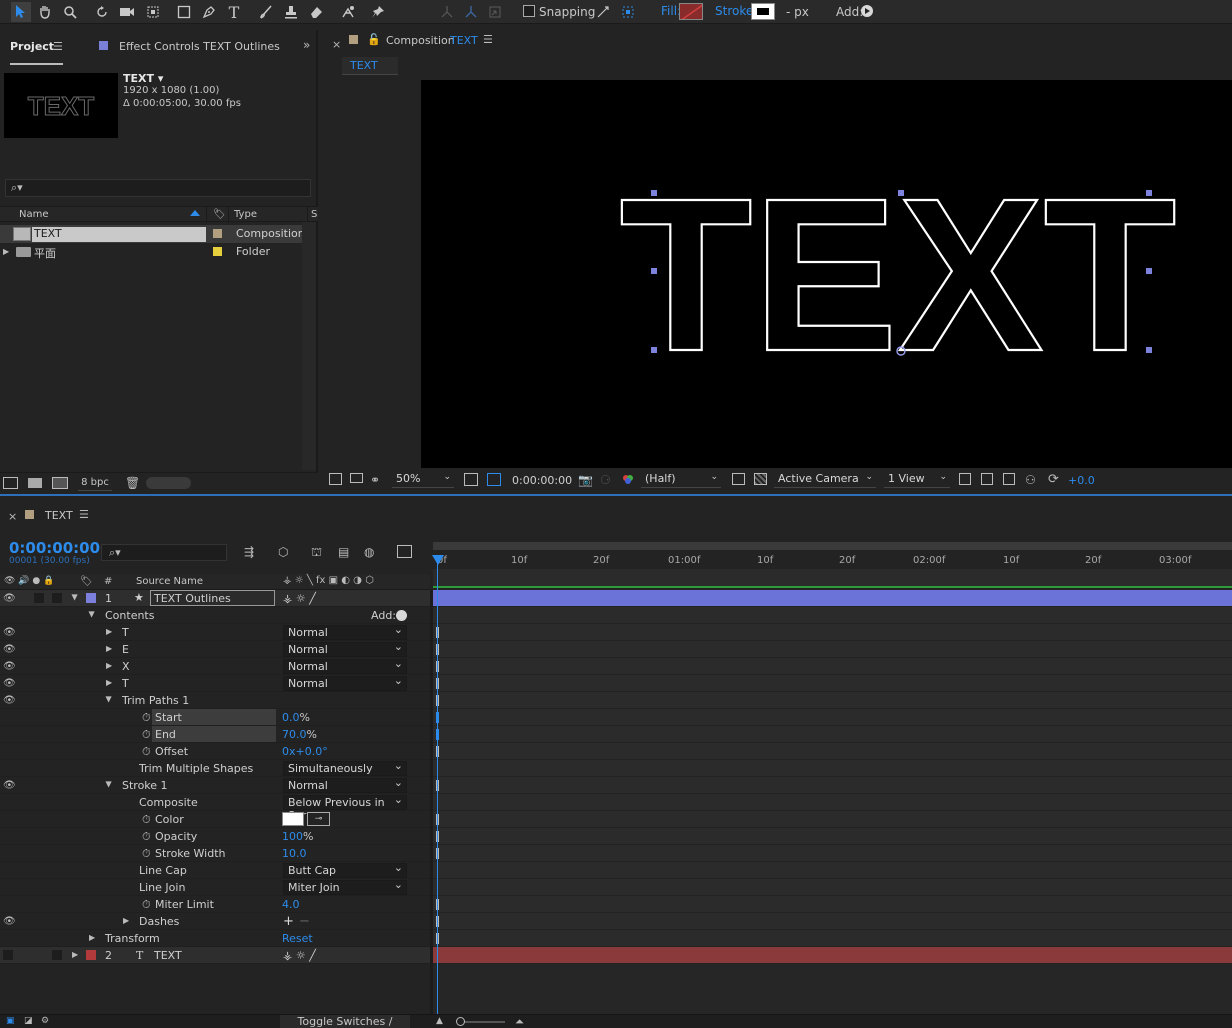  I want to click on view-axis-icon, so click(495, 12).